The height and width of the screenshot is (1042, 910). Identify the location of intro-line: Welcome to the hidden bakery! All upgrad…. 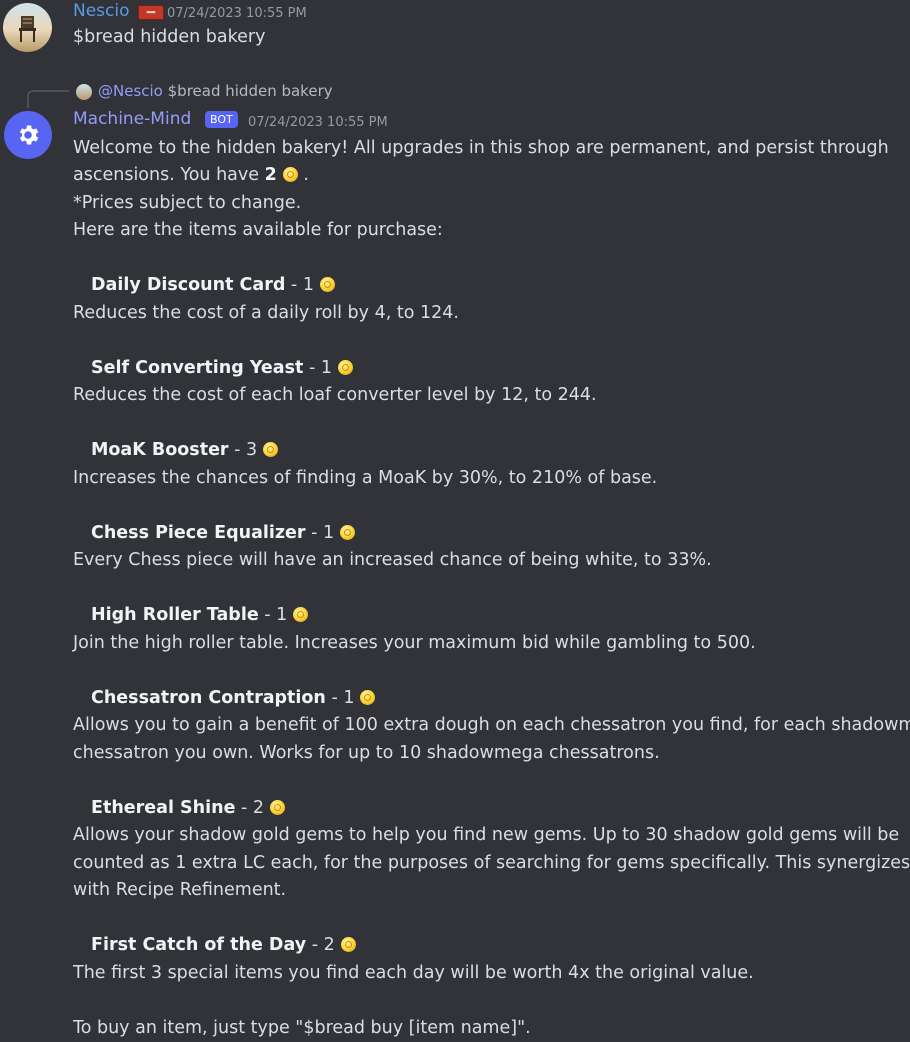
(481, 148).